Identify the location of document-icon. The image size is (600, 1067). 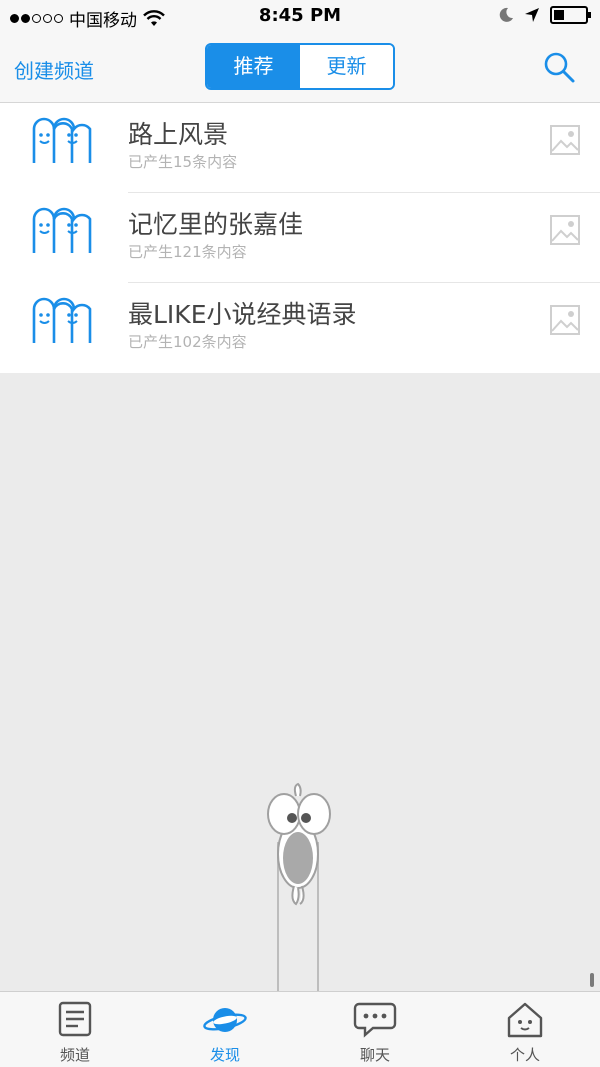
(75, 1019).